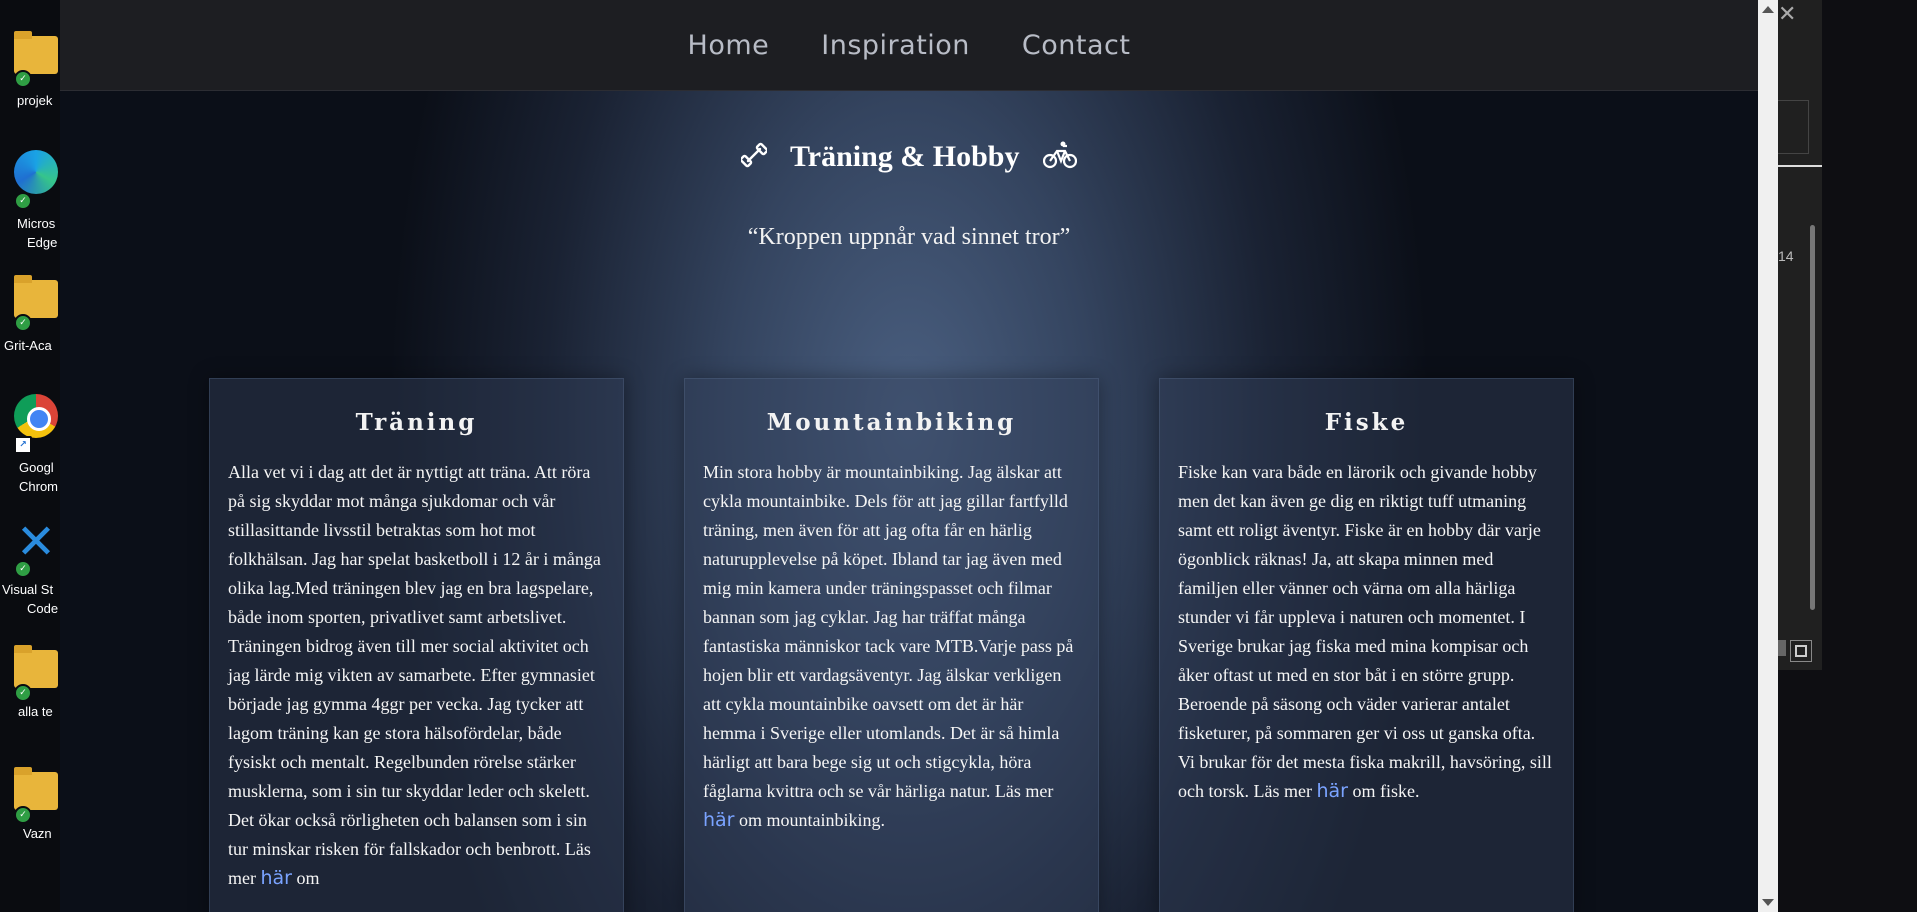 The height and width of the screenshot is (912, 1917). Describe the element at coordinates (1787, 14) in the screenshot. I see `close-icon: ✕` at that location.